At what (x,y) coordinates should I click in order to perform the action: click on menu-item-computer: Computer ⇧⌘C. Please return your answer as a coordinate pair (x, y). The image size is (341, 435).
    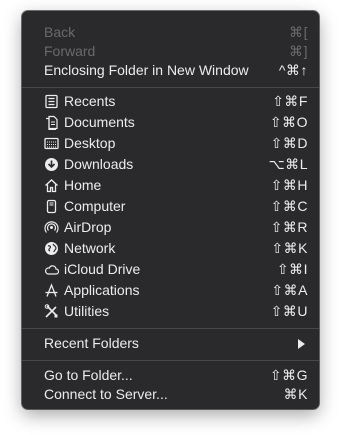
    Looking at the image, I should click on (170, 206).